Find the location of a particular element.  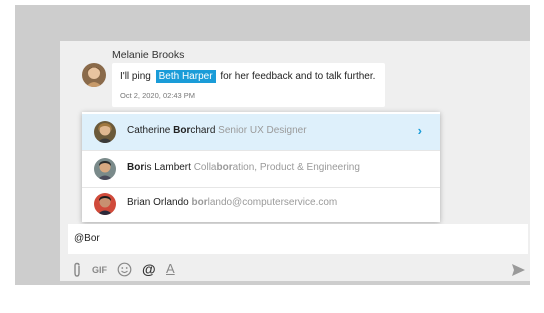

suggestion-sub-pre: Colla is located at coordinates (205, 167).